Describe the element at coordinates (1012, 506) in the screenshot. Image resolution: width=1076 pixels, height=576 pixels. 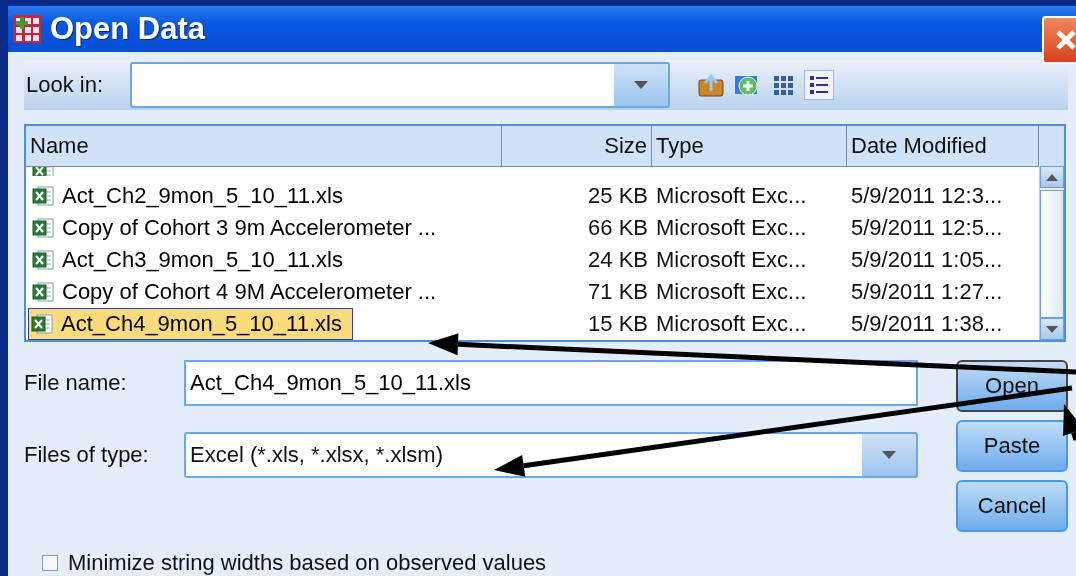
I see `dialog-button: Cancel` at that location.